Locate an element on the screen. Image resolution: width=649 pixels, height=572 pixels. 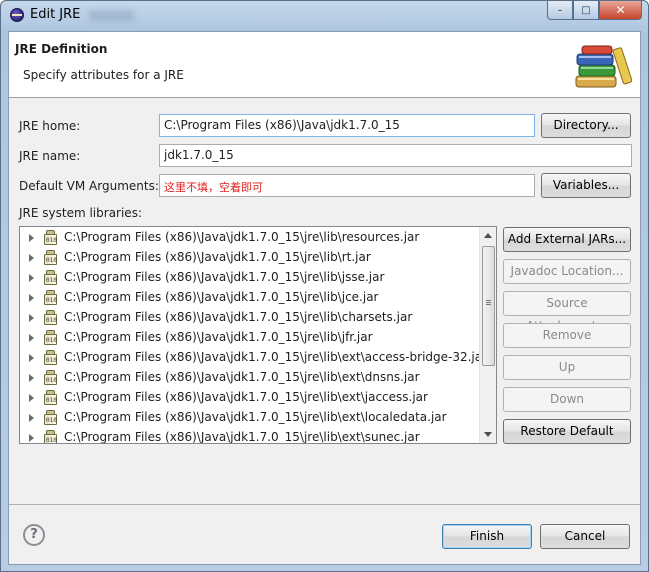
window-title: Edit JRE is located at coordinates (55, 14).